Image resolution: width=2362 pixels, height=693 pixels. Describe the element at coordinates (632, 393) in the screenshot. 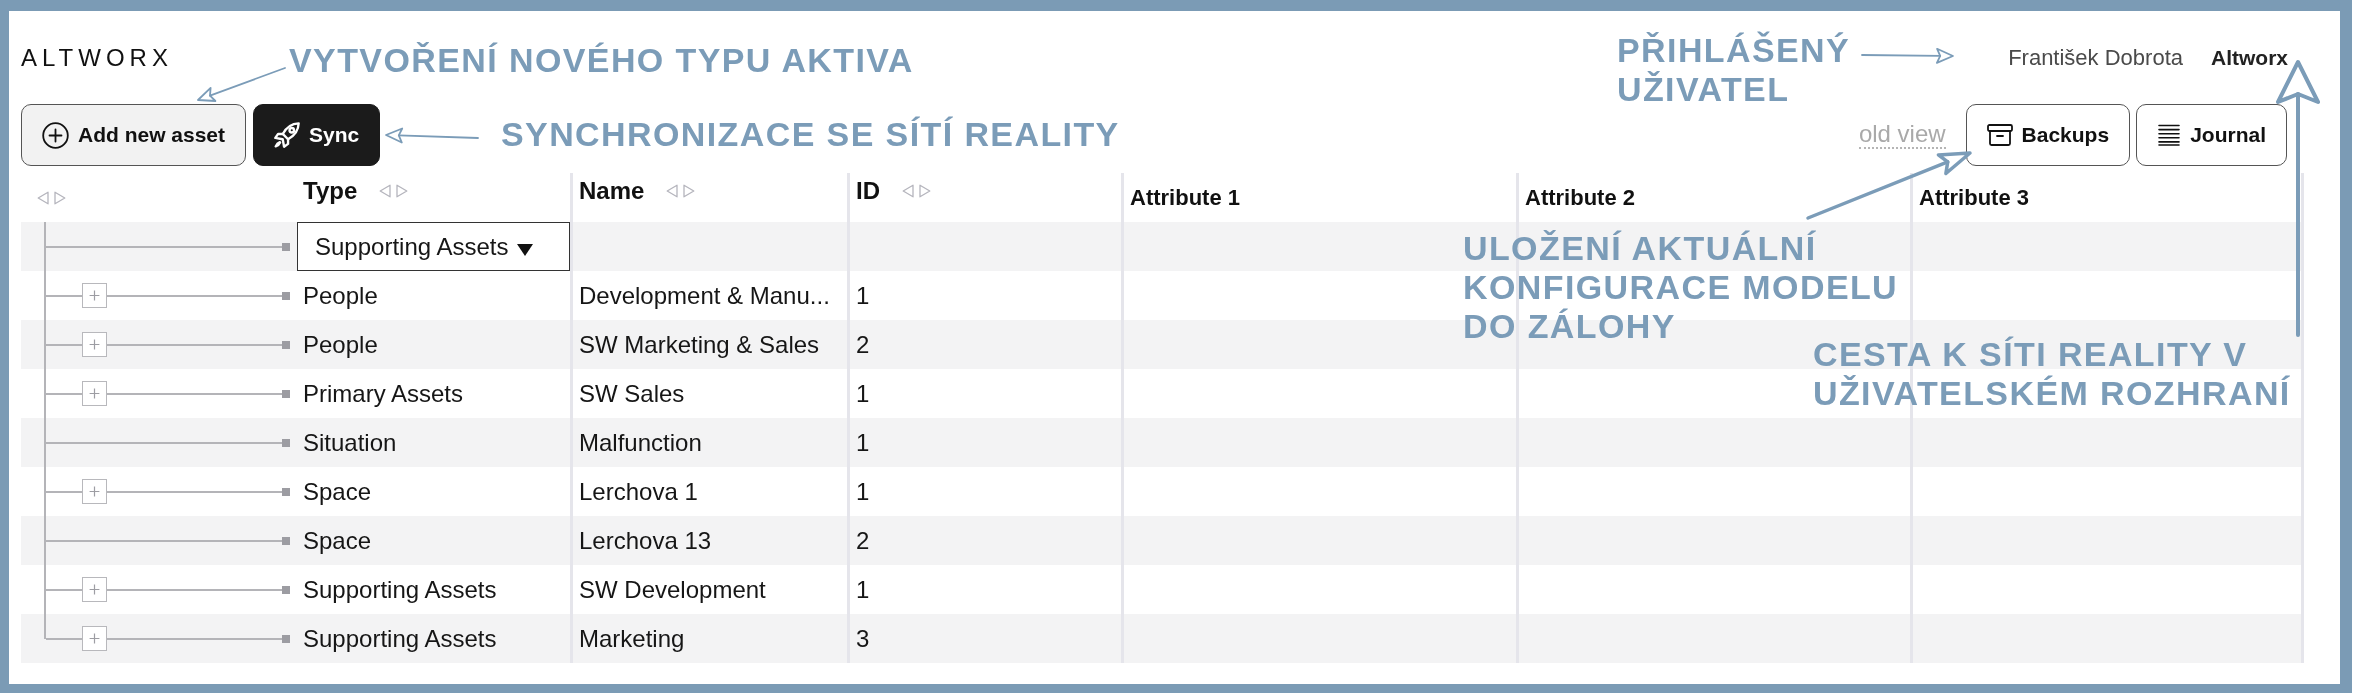

I see `table-cell: SW Sales` at that location.